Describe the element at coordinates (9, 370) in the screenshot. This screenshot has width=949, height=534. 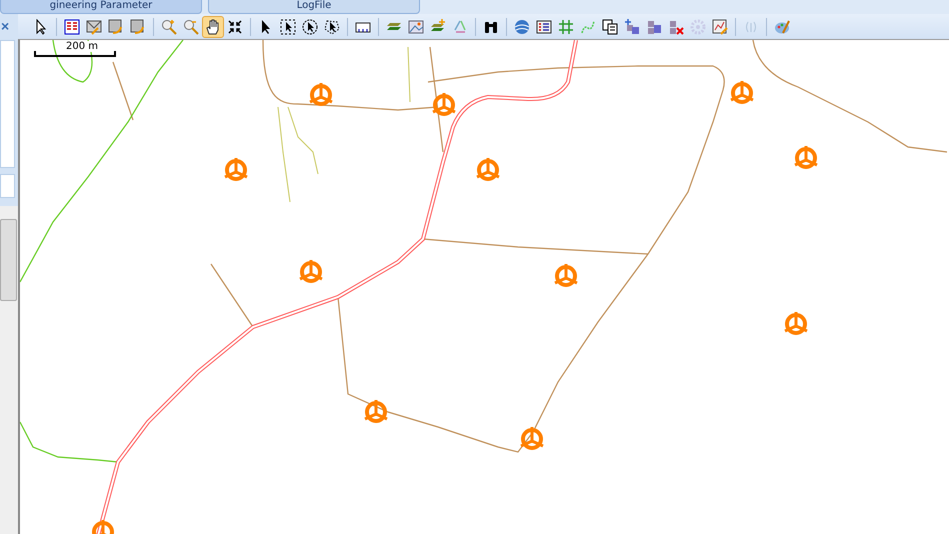
I see `scrollbar` at that location.